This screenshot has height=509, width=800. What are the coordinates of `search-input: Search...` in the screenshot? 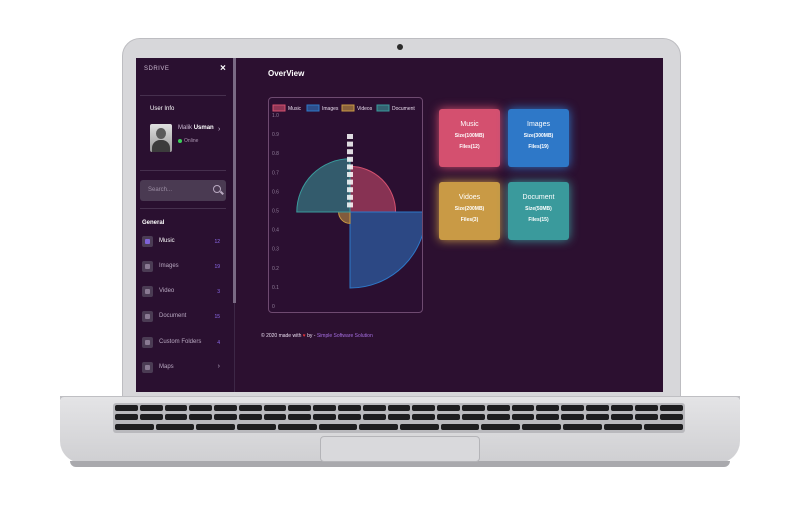 It's located at (160, 190).